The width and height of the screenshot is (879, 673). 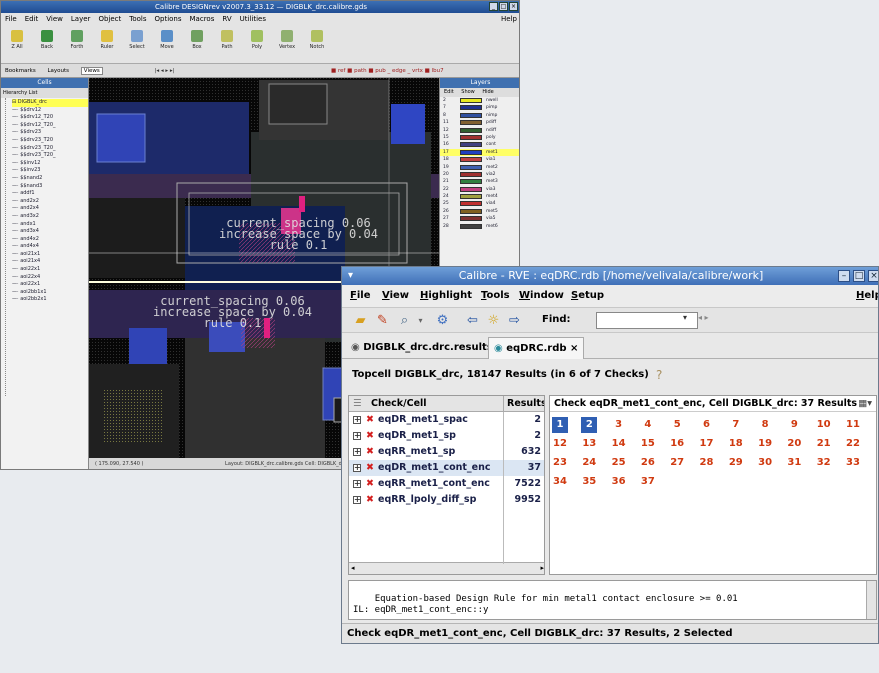 I want to click on result-number: 17, so click(x=707, y=444).